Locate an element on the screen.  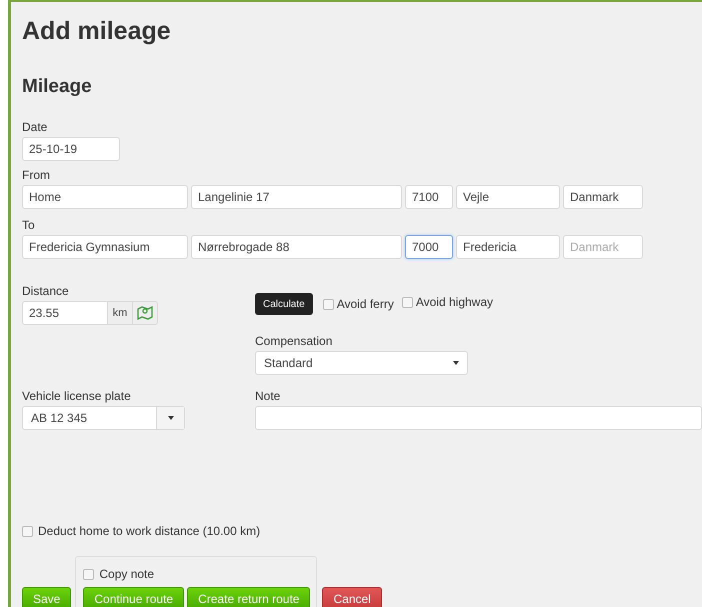
calculate-button: Calculate is located at coordinates (284, 304).